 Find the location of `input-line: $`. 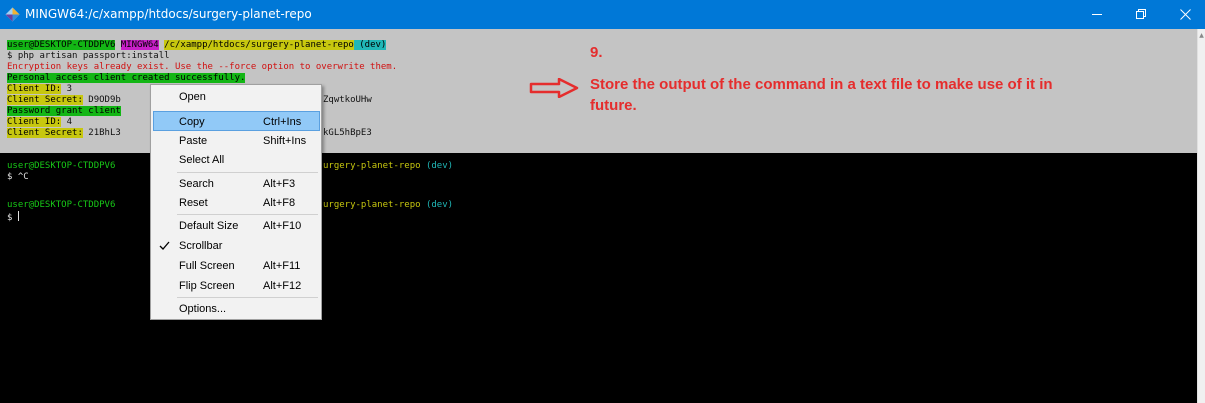

input-line: $ is located at coordinates (13, 217).